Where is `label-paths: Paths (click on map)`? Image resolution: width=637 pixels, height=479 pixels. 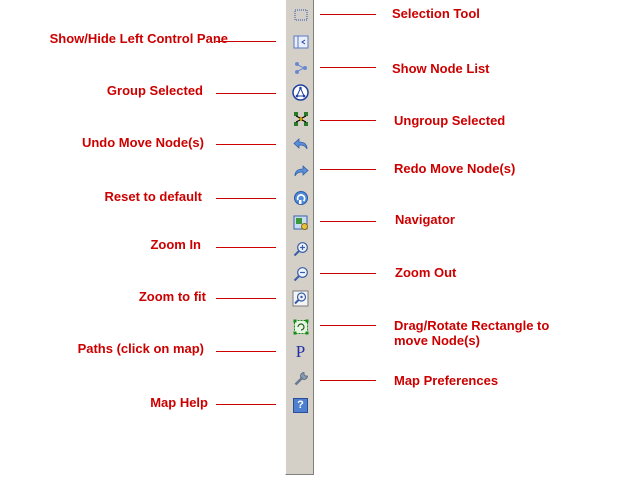 label-paths: Paths (click on map) is located at coordinates (140, 348).